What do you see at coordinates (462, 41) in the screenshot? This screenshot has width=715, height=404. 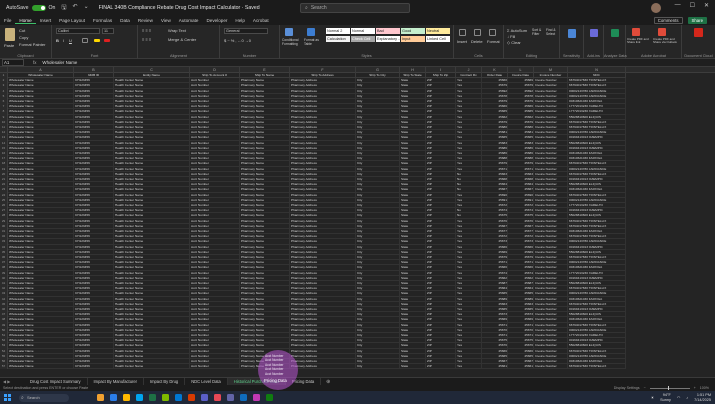 I see `insert-button: Insert` at bounding box center [462, 41].